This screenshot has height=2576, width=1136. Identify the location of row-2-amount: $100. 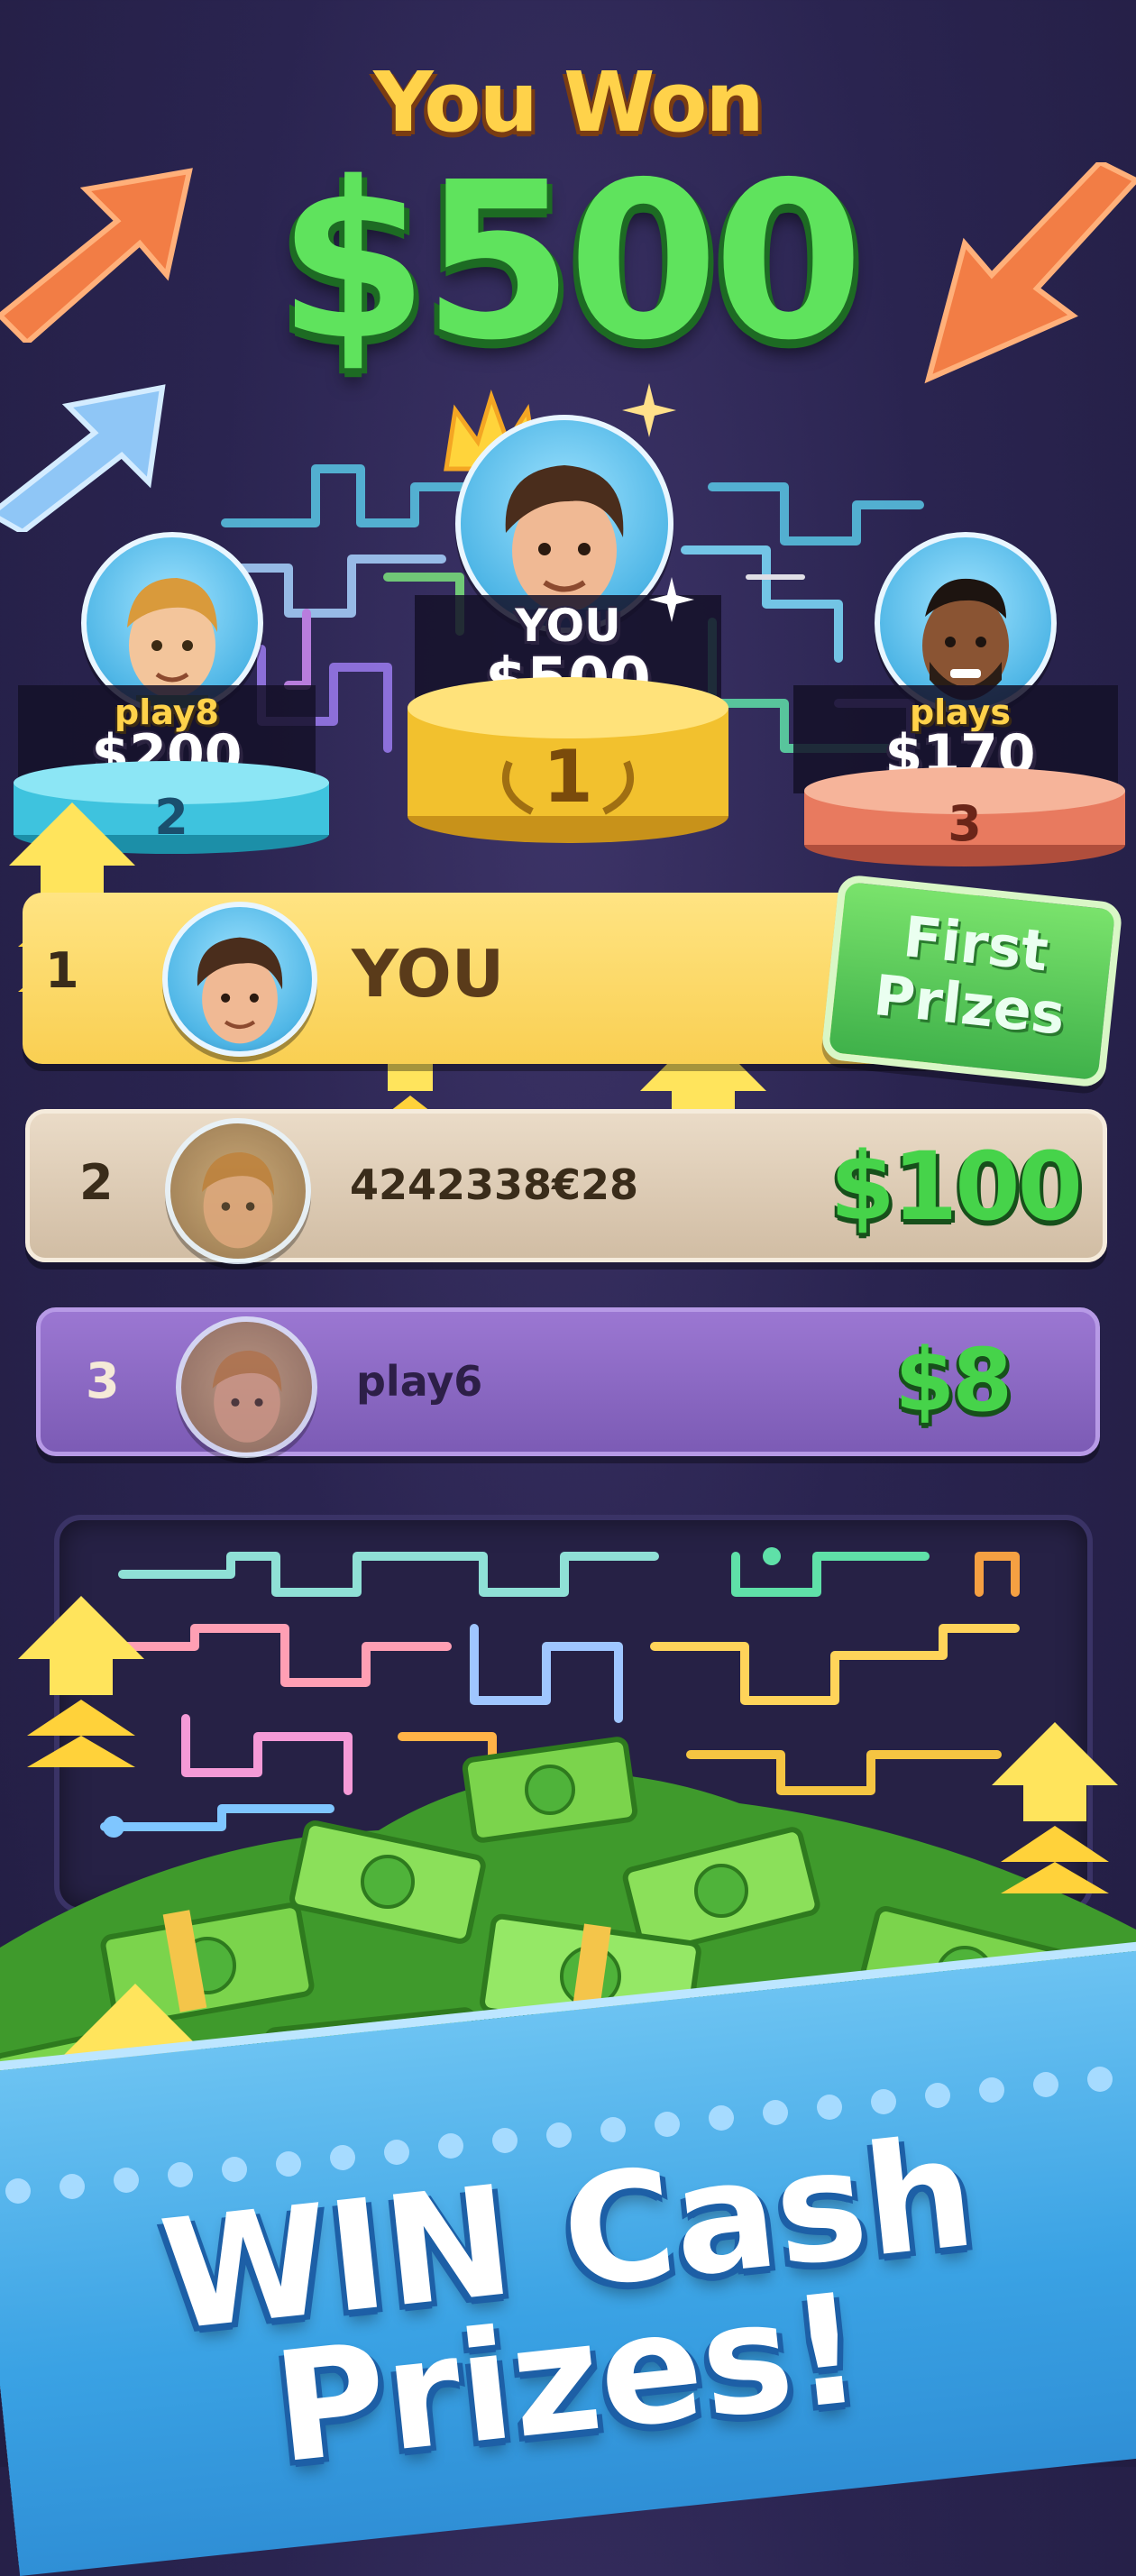
(956, 1187).